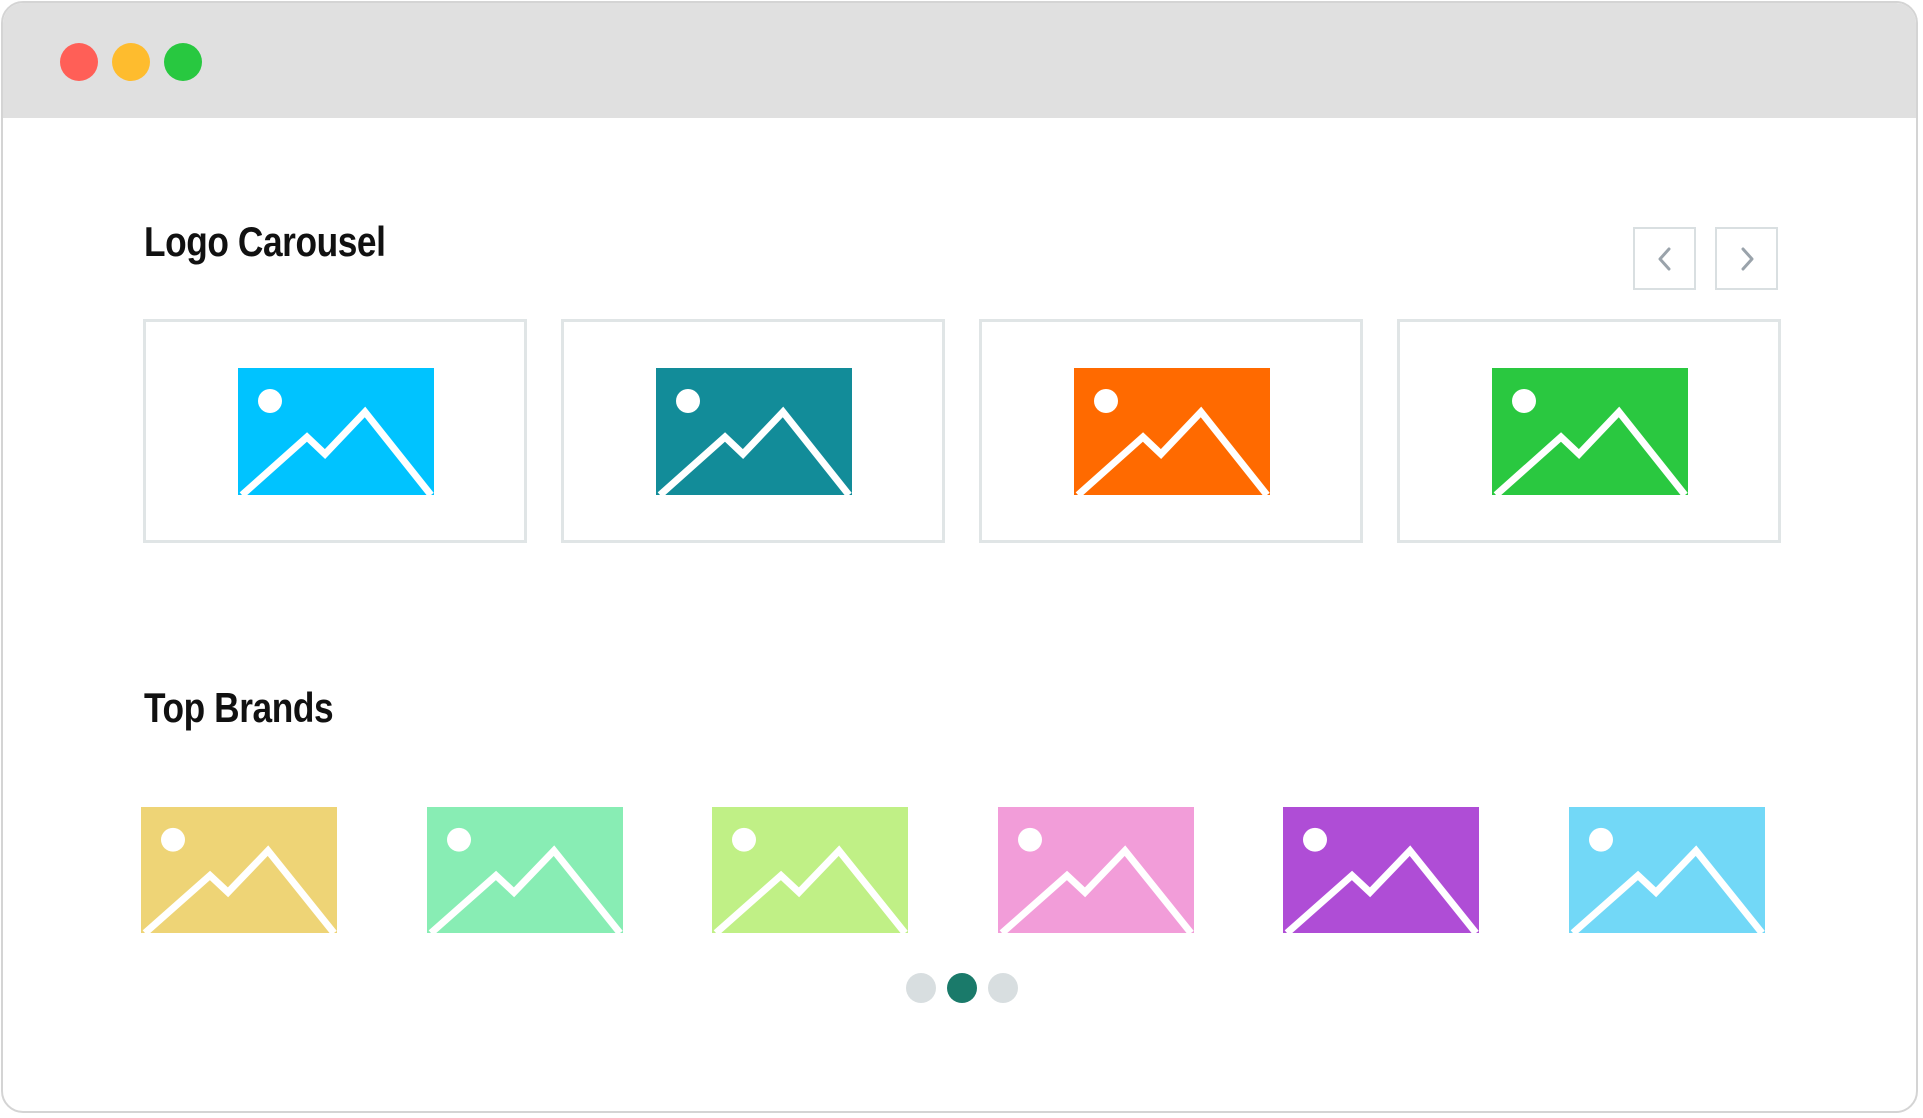 This screenshot has width=1923, height=1118. I want to click on carousel-next-button, so click(1746, 258).